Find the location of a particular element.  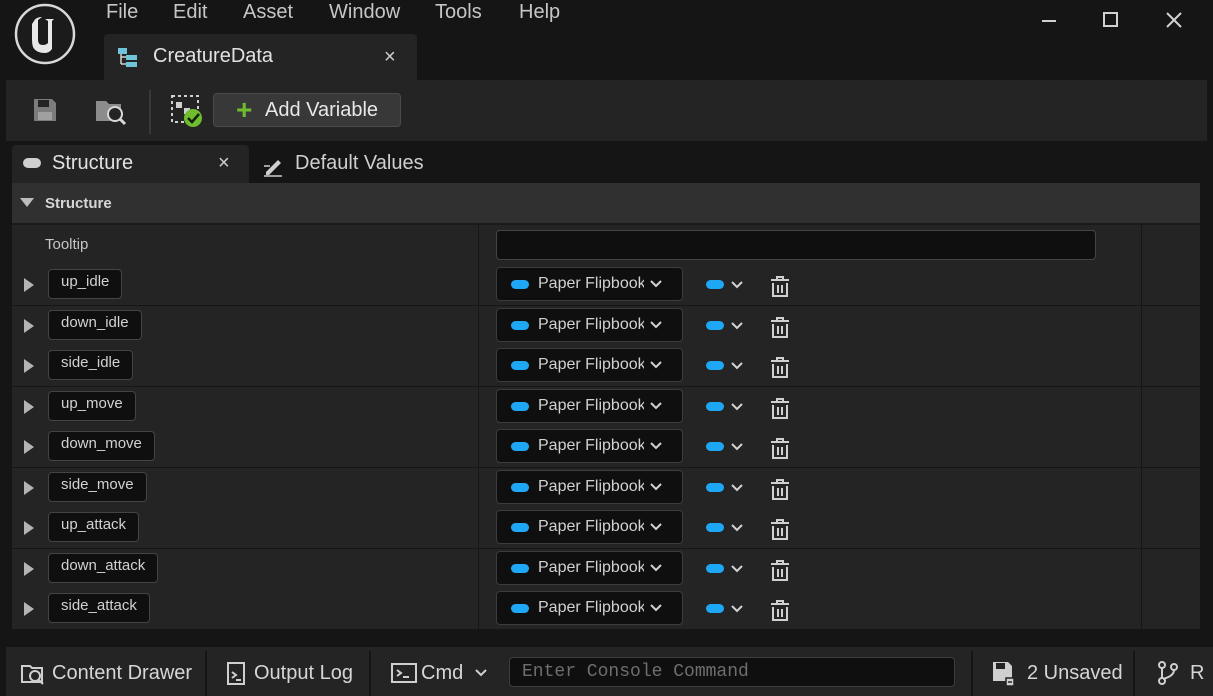

variable-name-field: side_idle is located at coordinates (91, 365).